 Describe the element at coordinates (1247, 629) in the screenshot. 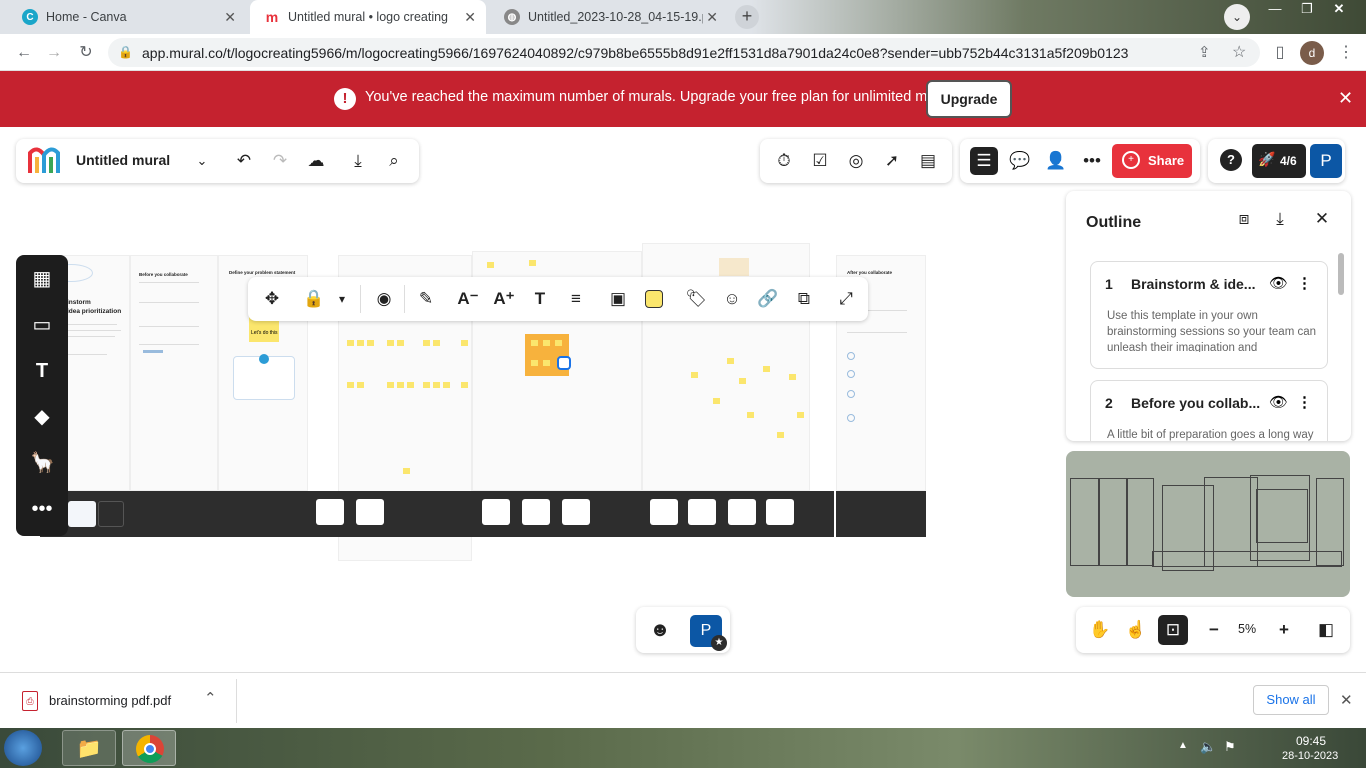

I see `zoom-level: 5%` at that location.